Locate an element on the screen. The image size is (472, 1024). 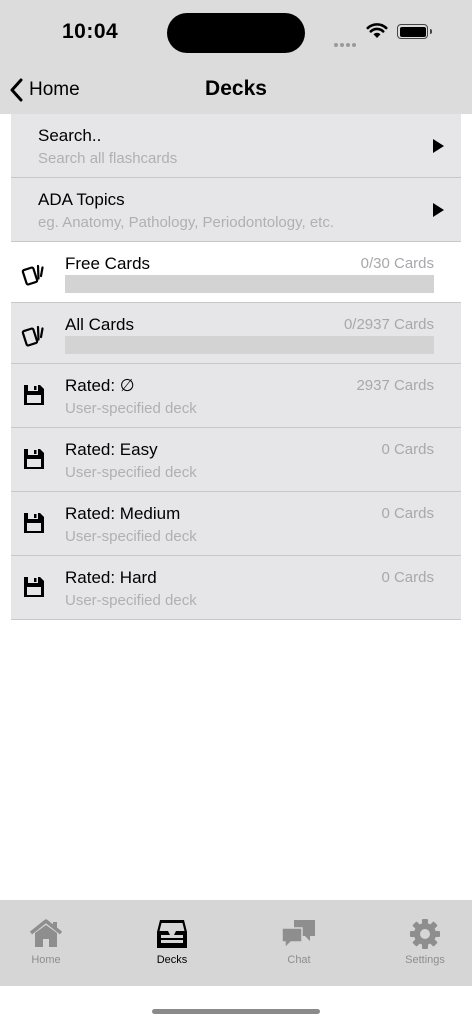
tab-settings: Settings is located at coordinates (419, 943).